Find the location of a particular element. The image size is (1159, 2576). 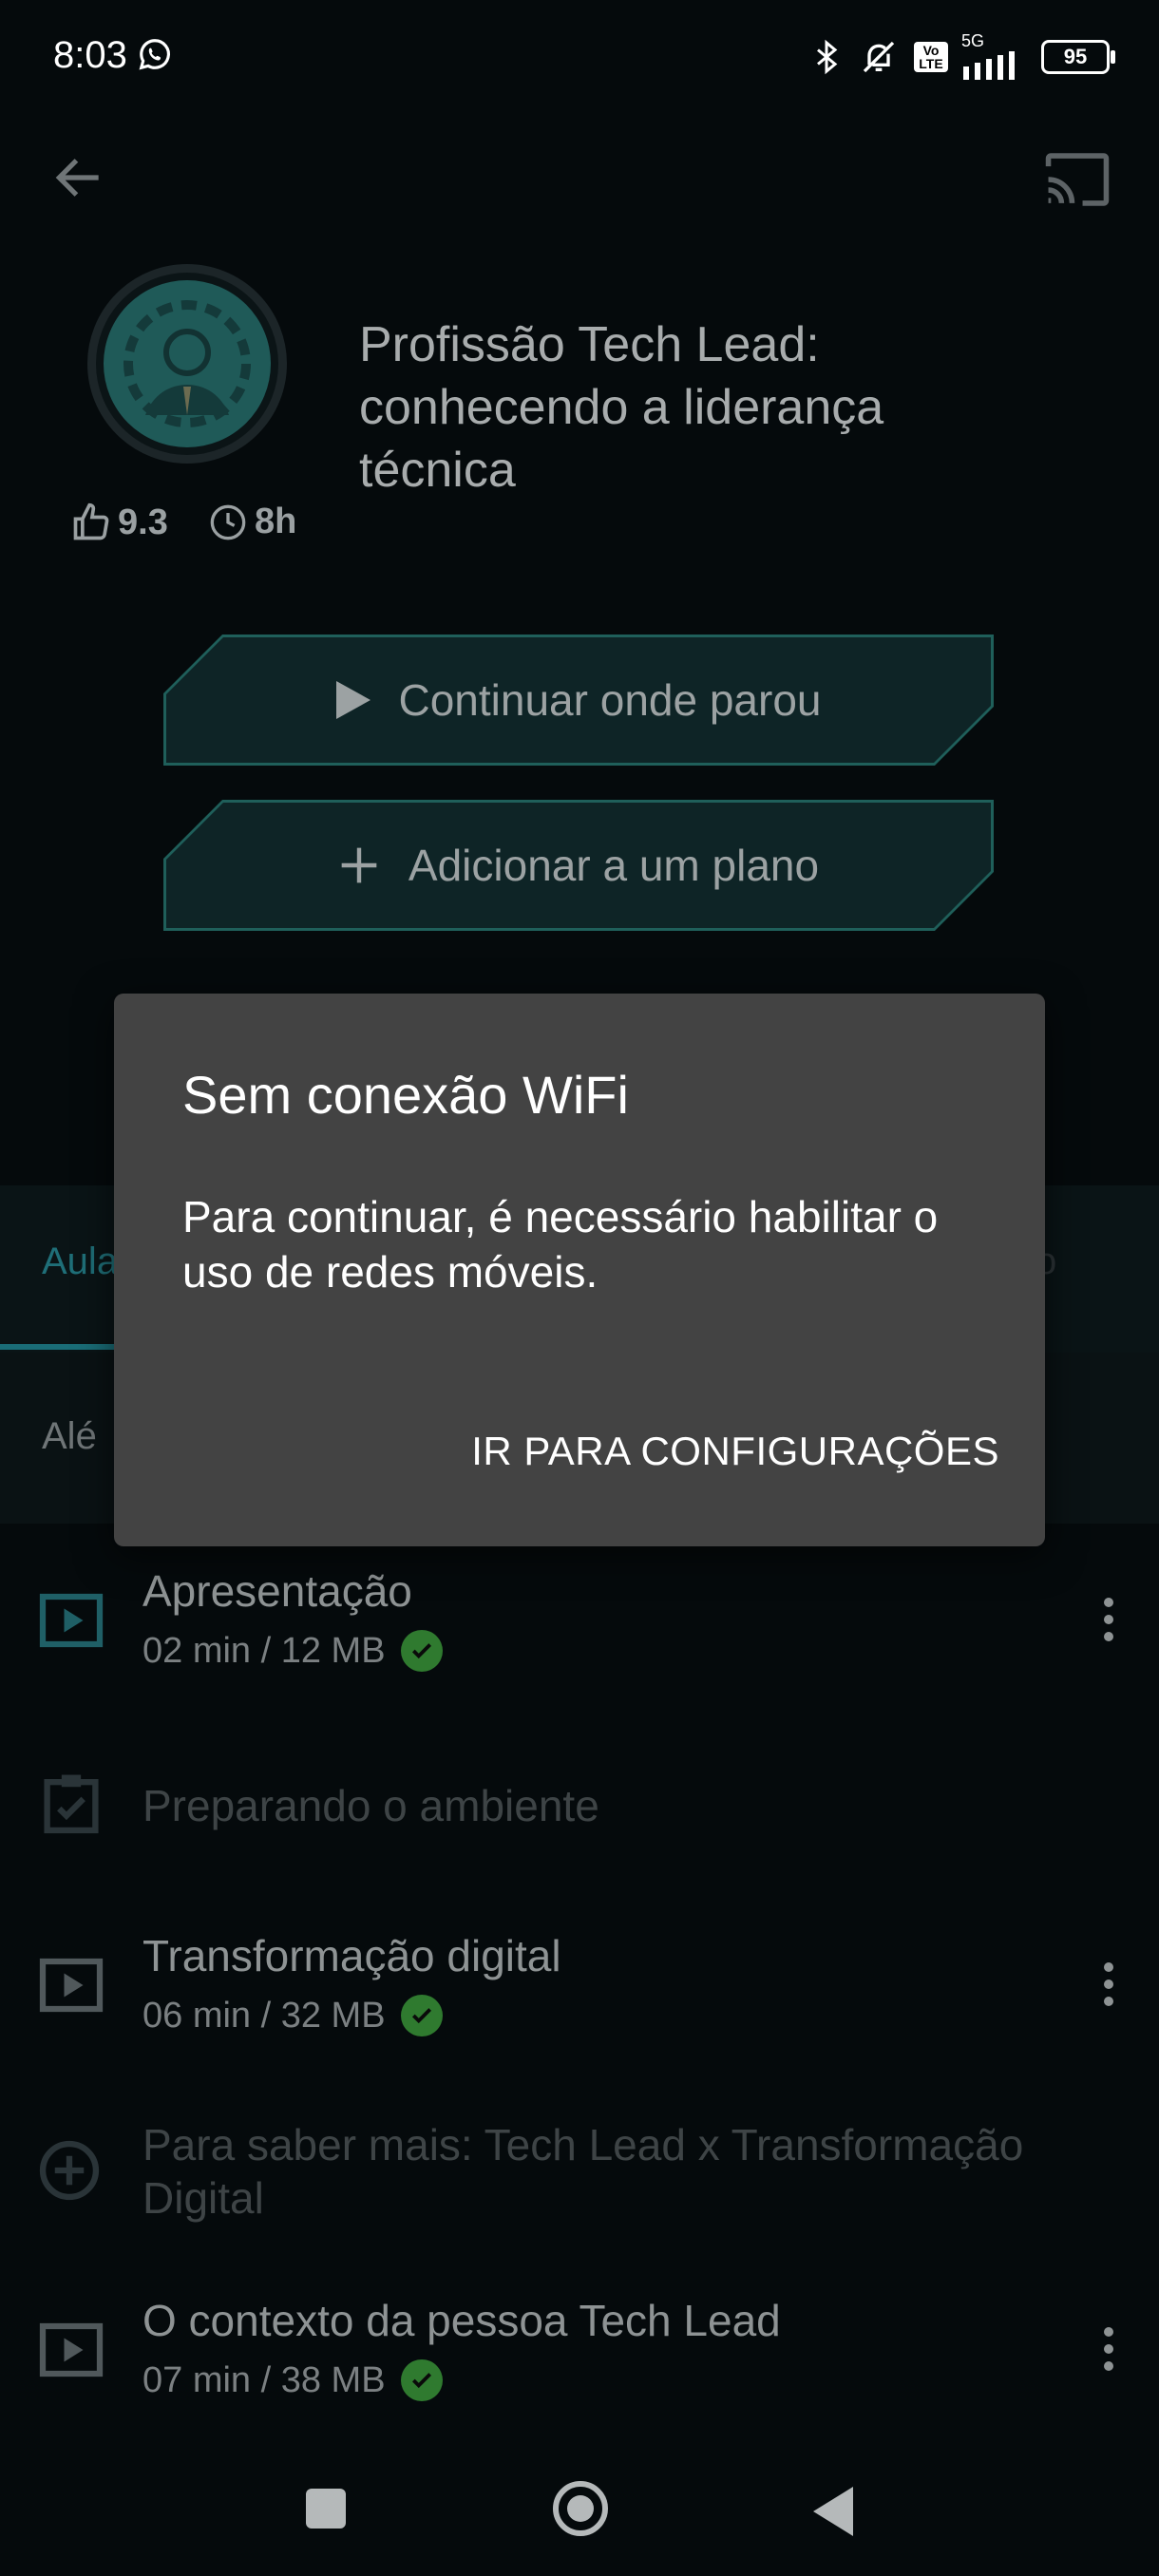

lesson-meta: 06 min / 32 MB is located at coordinates (292, 2015).